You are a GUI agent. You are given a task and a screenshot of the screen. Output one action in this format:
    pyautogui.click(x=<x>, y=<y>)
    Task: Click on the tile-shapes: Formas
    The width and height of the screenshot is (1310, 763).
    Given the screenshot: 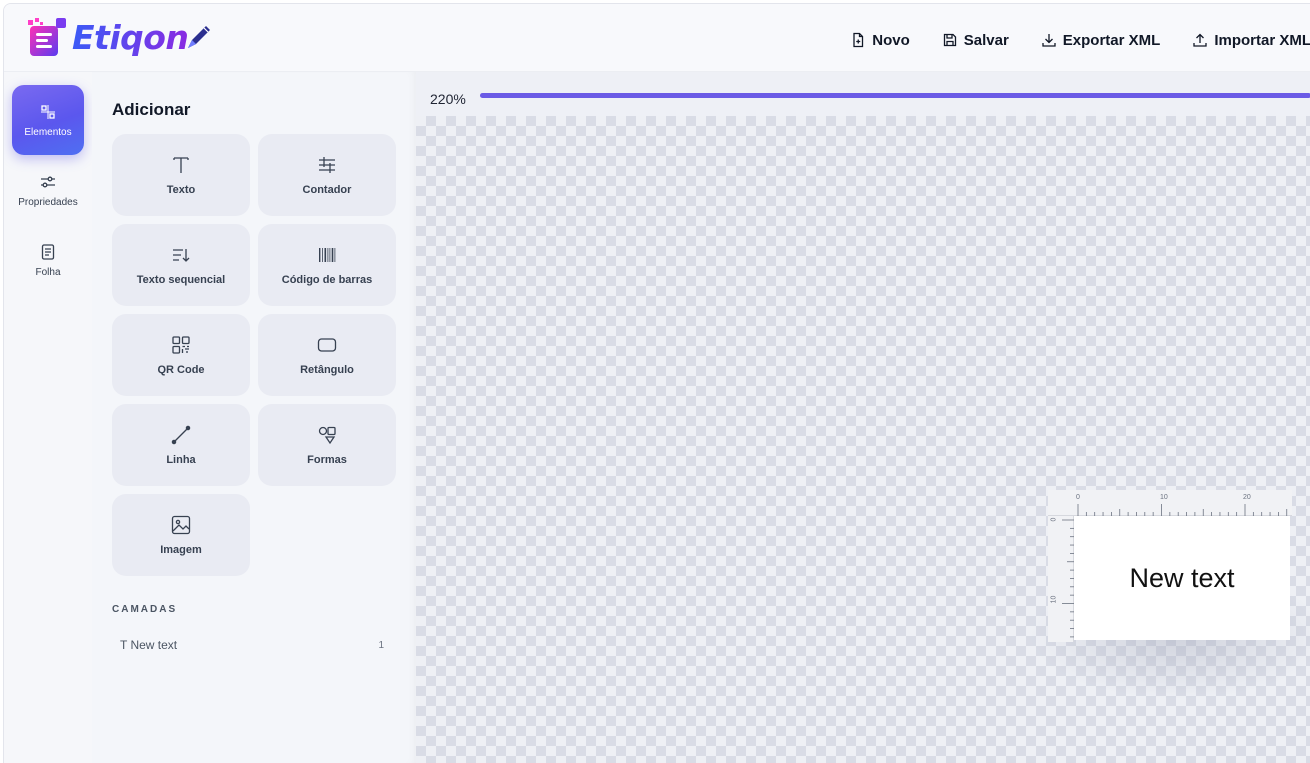 What is the action you would take?
    pyautogui.click(x=327, y=445)
    